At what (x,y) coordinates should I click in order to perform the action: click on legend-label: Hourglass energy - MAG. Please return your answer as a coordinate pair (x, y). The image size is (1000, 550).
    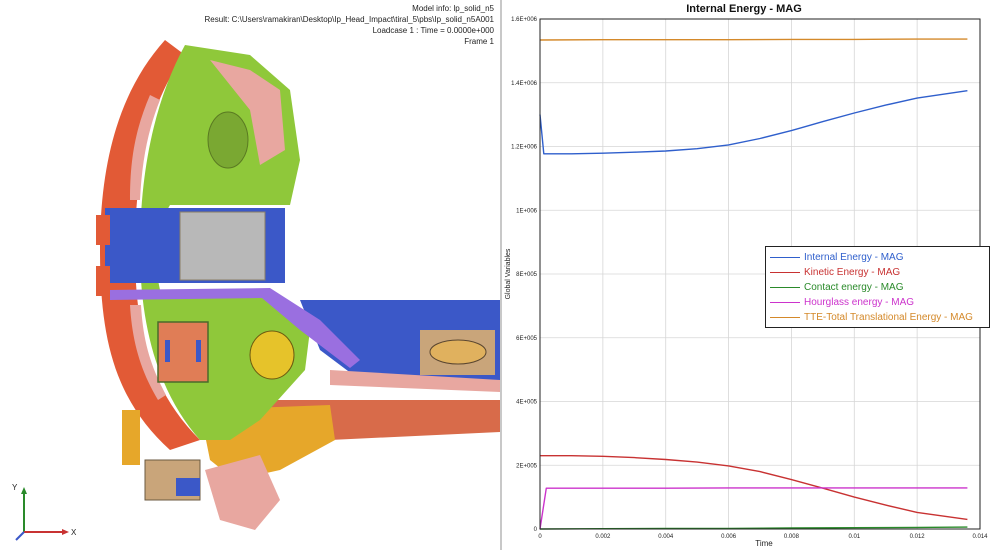
    Looking at the image, I should click on (859, 302).